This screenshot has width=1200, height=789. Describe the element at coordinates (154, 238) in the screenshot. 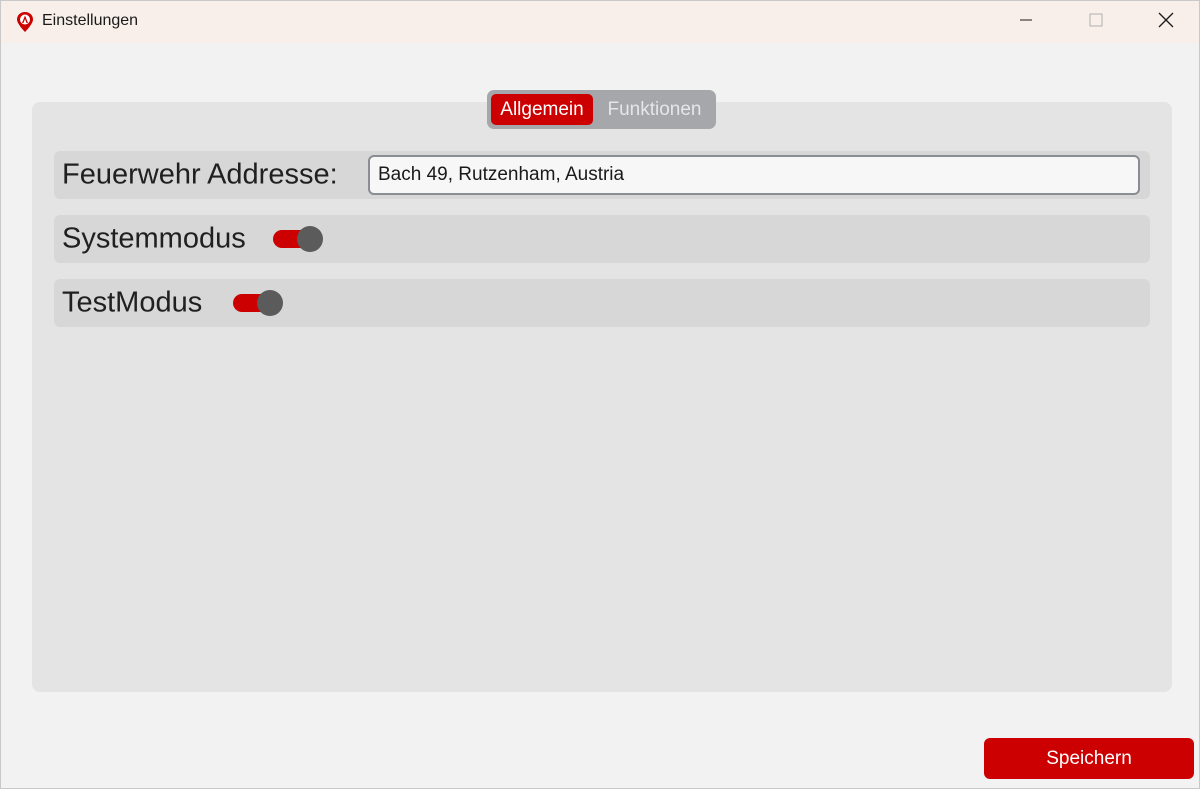

I see `systemmodus-label: Systemmodus` at that location.